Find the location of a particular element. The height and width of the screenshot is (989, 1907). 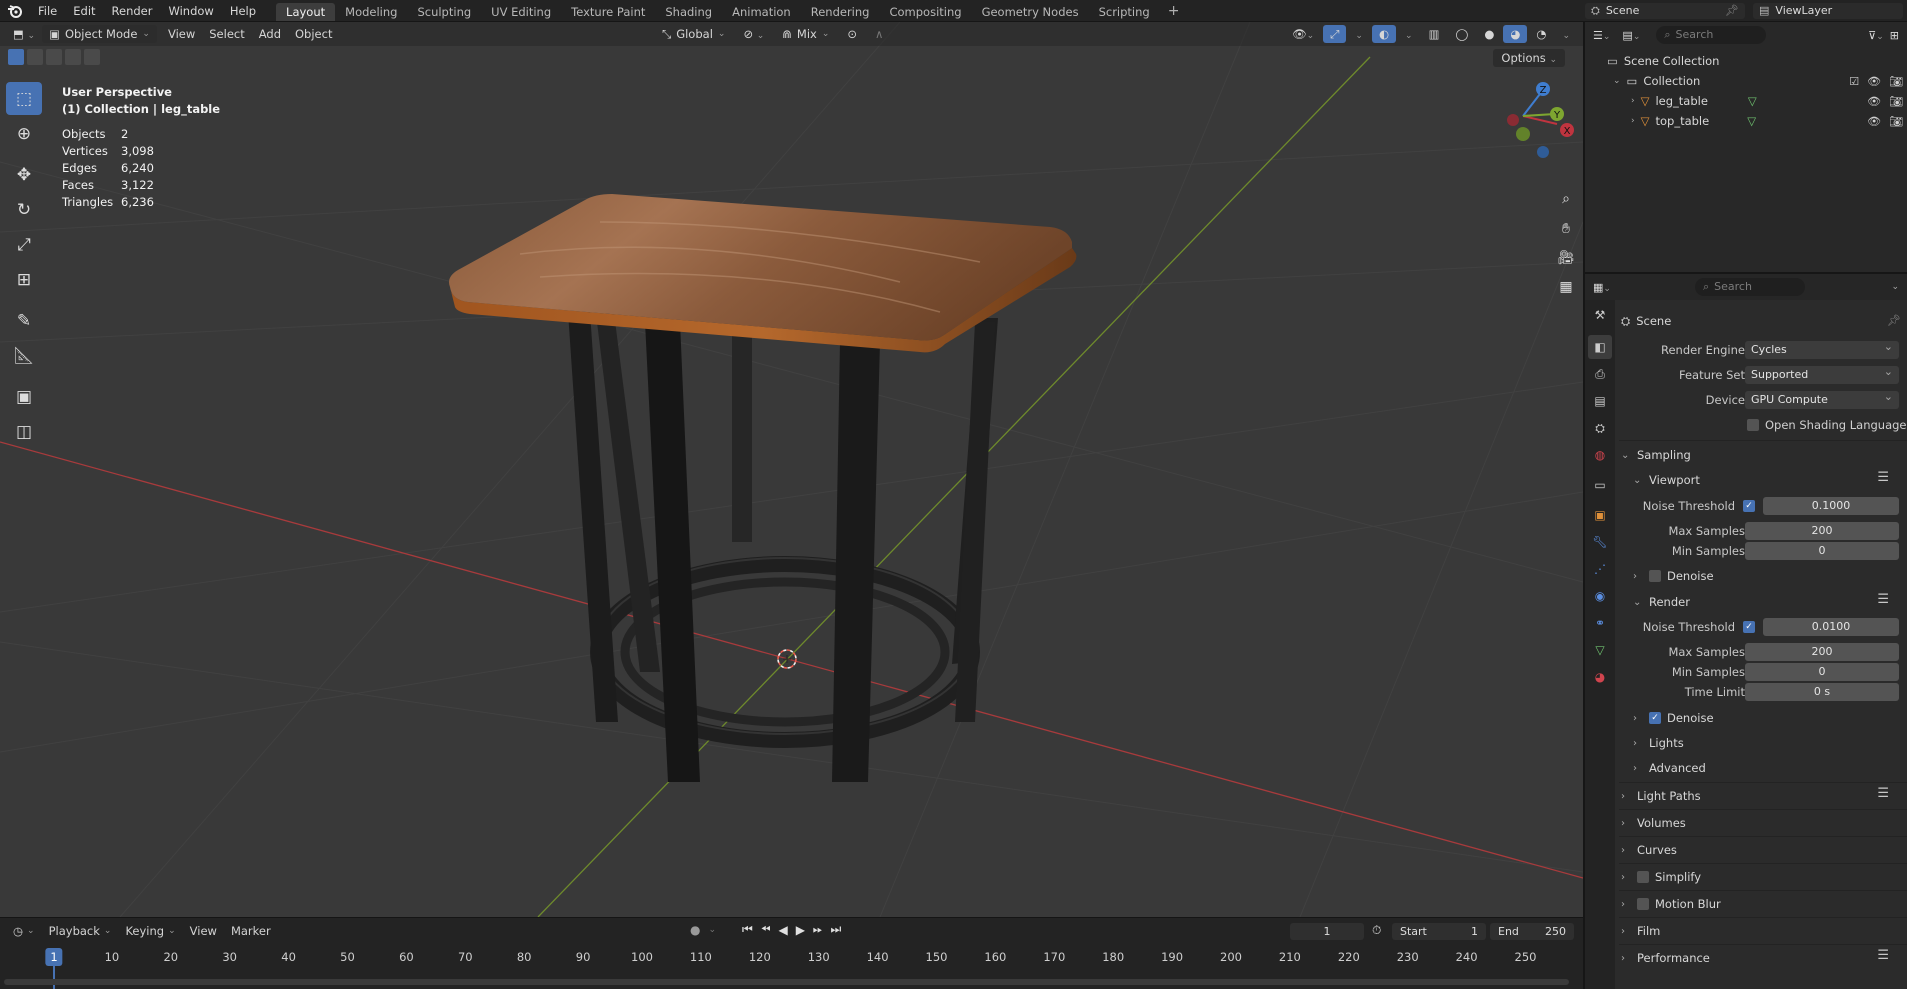

mode-selector: ▣ Object Mode ⌄ is located at coordinates (99, 34).